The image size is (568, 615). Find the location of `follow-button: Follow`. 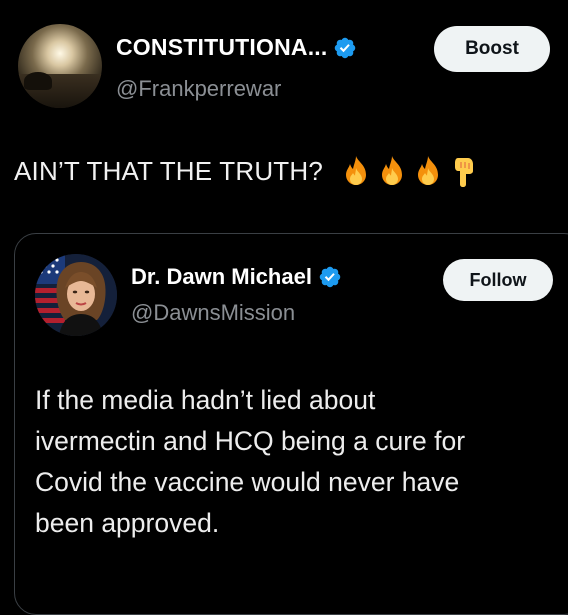

follow-button: Follow is located at coordinates (498, 280).